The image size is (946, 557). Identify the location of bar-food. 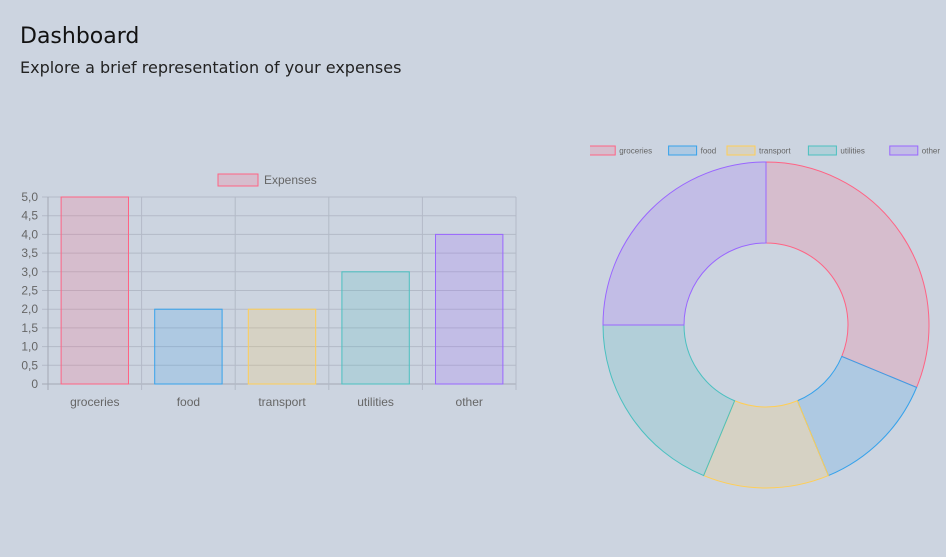
(188, 346).